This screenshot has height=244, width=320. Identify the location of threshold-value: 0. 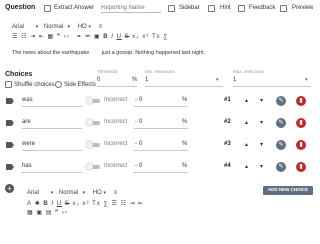
(98, 80).